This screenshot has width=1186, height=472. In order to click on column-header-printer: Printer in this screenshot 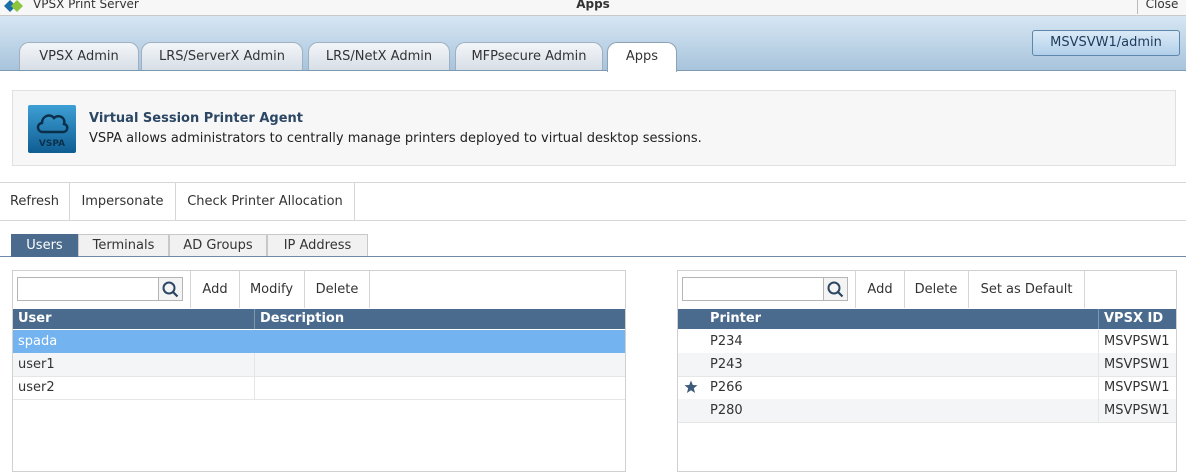, I will do `click(901, 319)`.